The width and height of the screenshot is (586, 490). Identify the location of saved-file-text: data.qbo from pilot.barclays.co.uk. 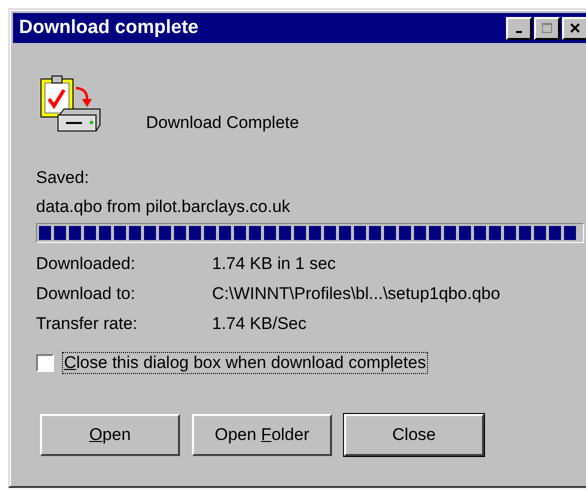
(164, 207).